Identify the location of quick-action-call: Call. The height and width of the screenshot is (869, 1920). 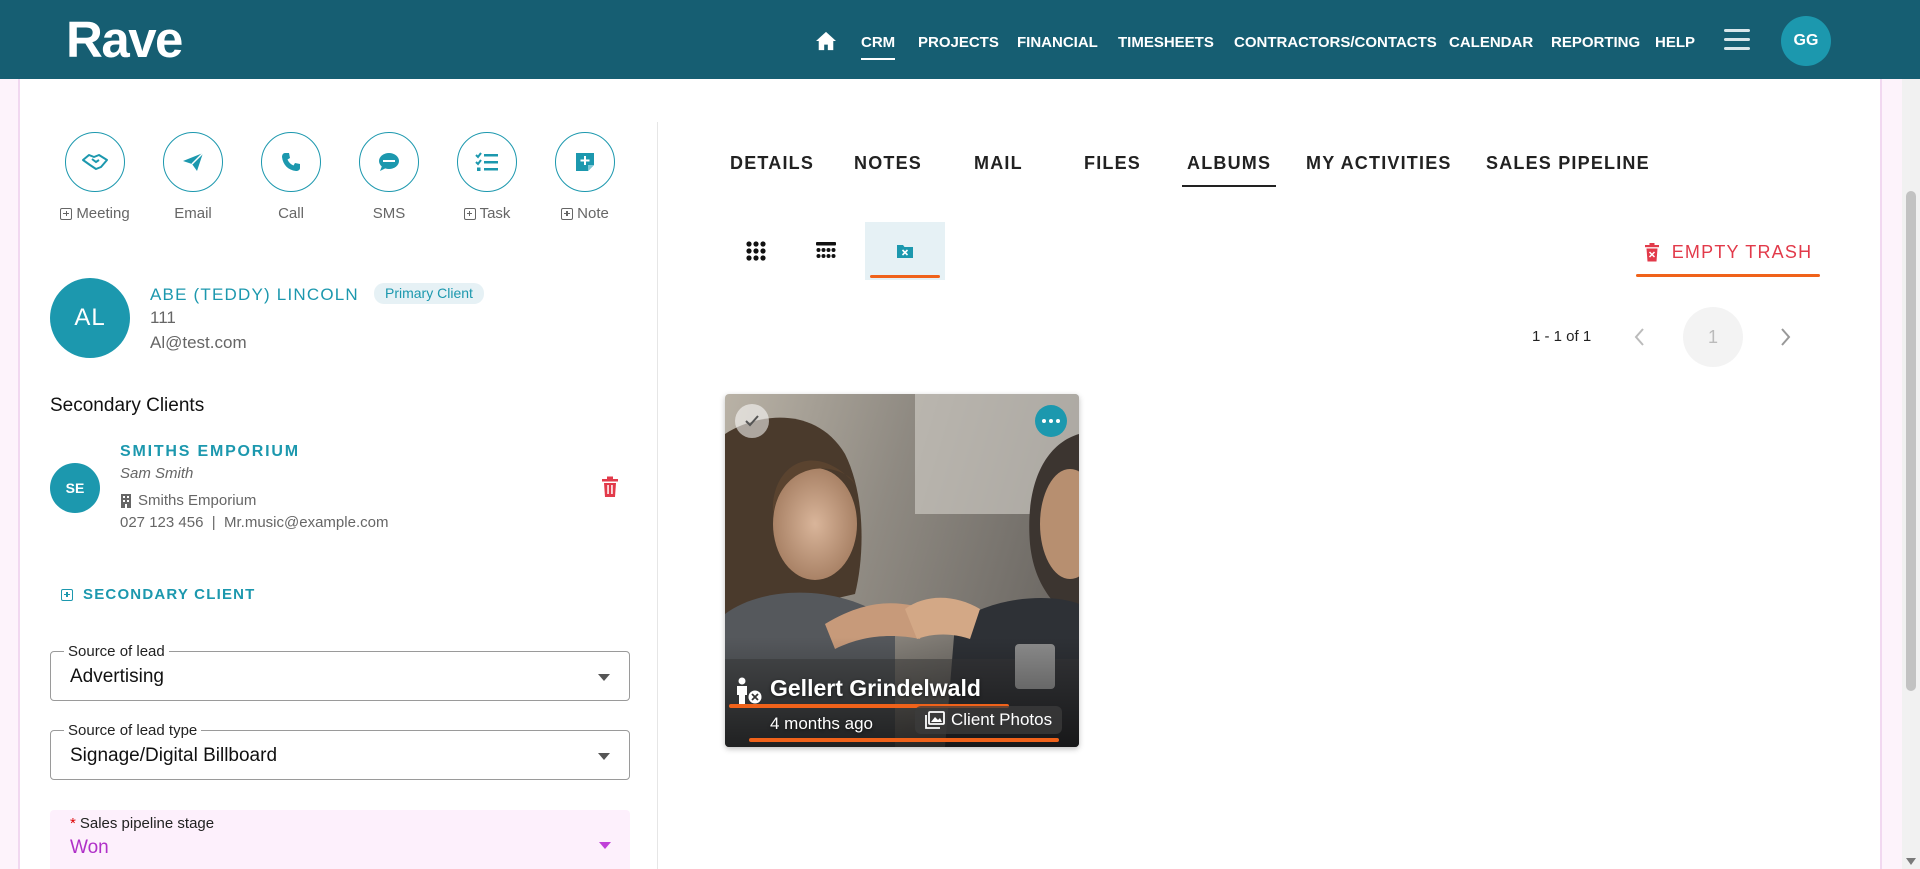
(291, 177).